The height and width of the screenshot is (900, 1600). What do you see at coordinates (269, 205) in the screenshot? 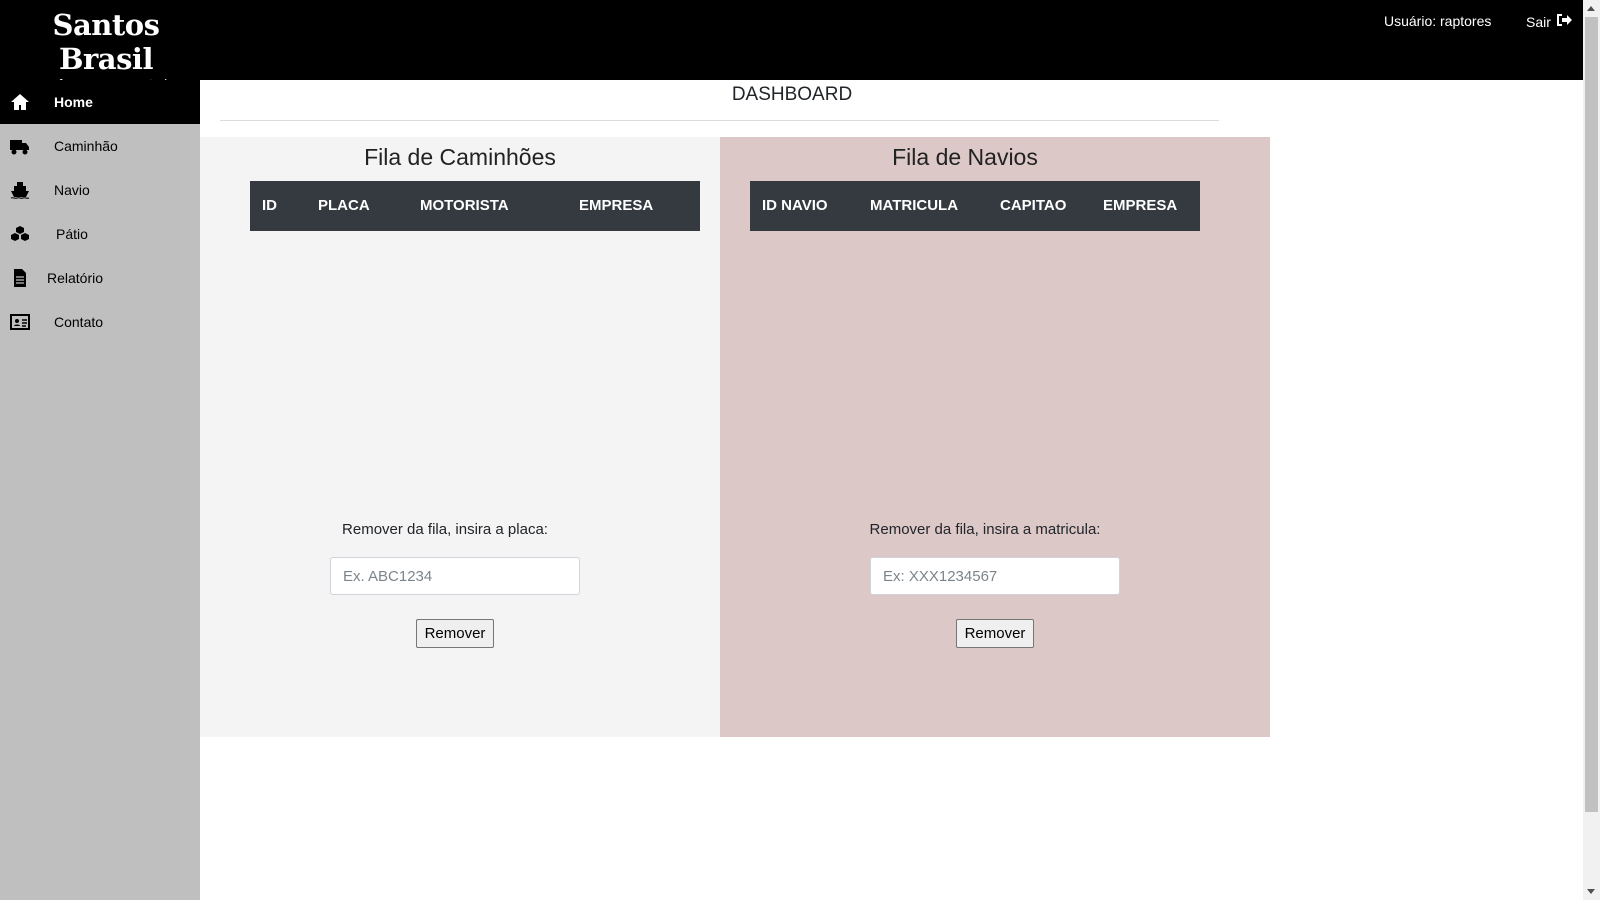
I see `column-header-id: ID` at bounding box center [269, 205].